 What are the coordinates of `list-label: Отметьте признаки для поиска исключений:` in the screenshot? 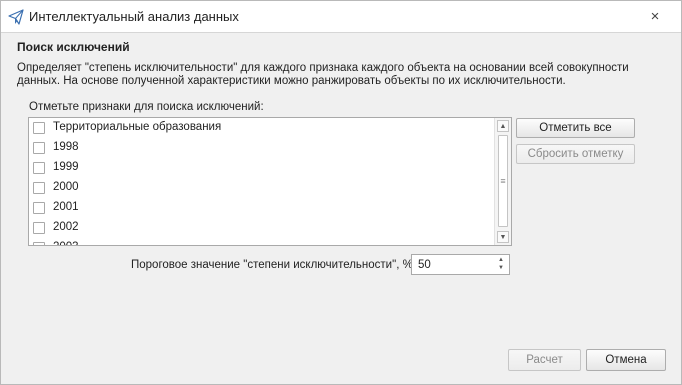 It's located at (146, 107).